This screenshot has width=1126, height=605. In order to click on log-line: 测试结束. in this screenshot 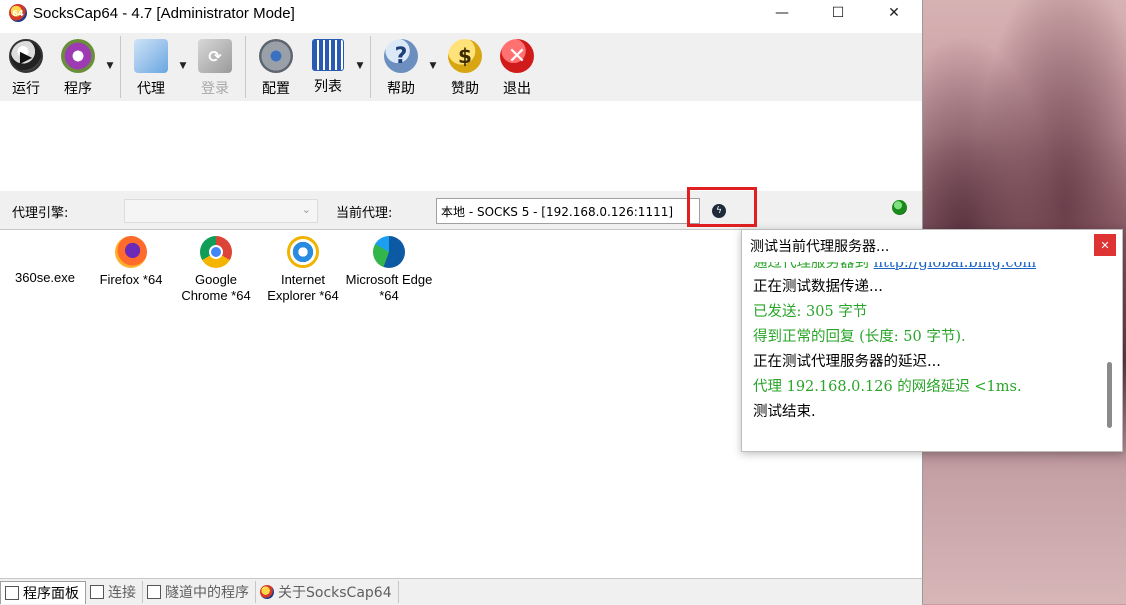, I will do `click(784, 412)`.